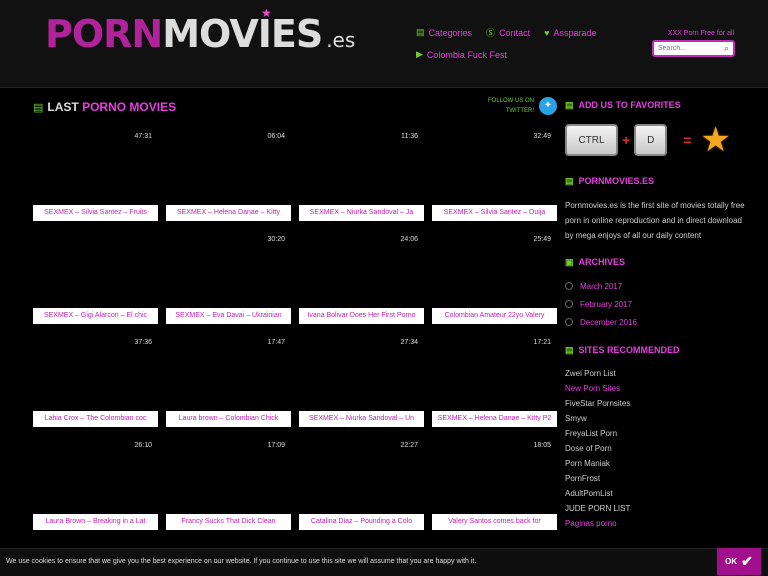 This screenshot has width=768, height=576. Describe the element at coordinates (655, 523) in the screenshot. I see `site-link: Paginas porno` at that location.